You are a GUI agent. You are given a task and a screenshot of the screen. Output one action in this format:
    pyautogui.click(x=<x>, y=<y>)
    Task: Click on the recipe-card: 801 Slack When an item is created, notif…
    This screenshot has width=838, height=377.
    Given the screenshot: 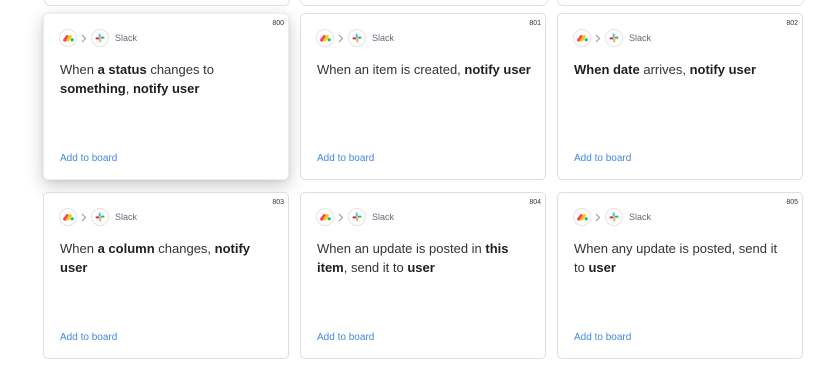 What is the action you would take?
    pyautogui.click(x=423, y=96)
    